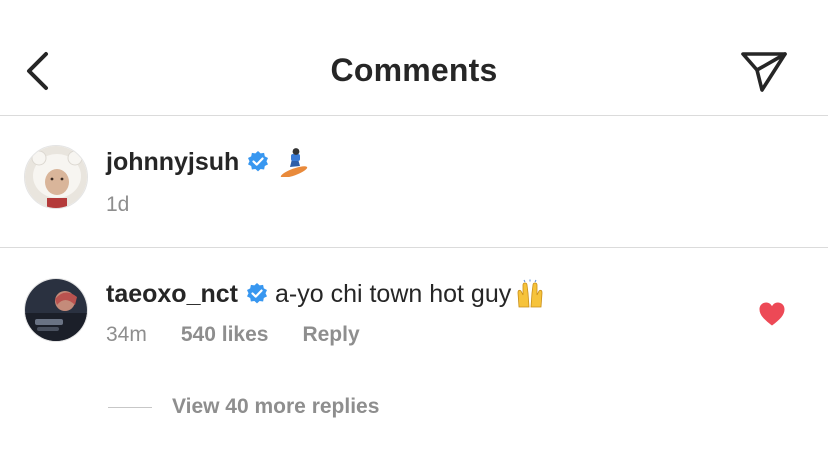  I want to click on username: taeoxo_nct, so click(172, 294).